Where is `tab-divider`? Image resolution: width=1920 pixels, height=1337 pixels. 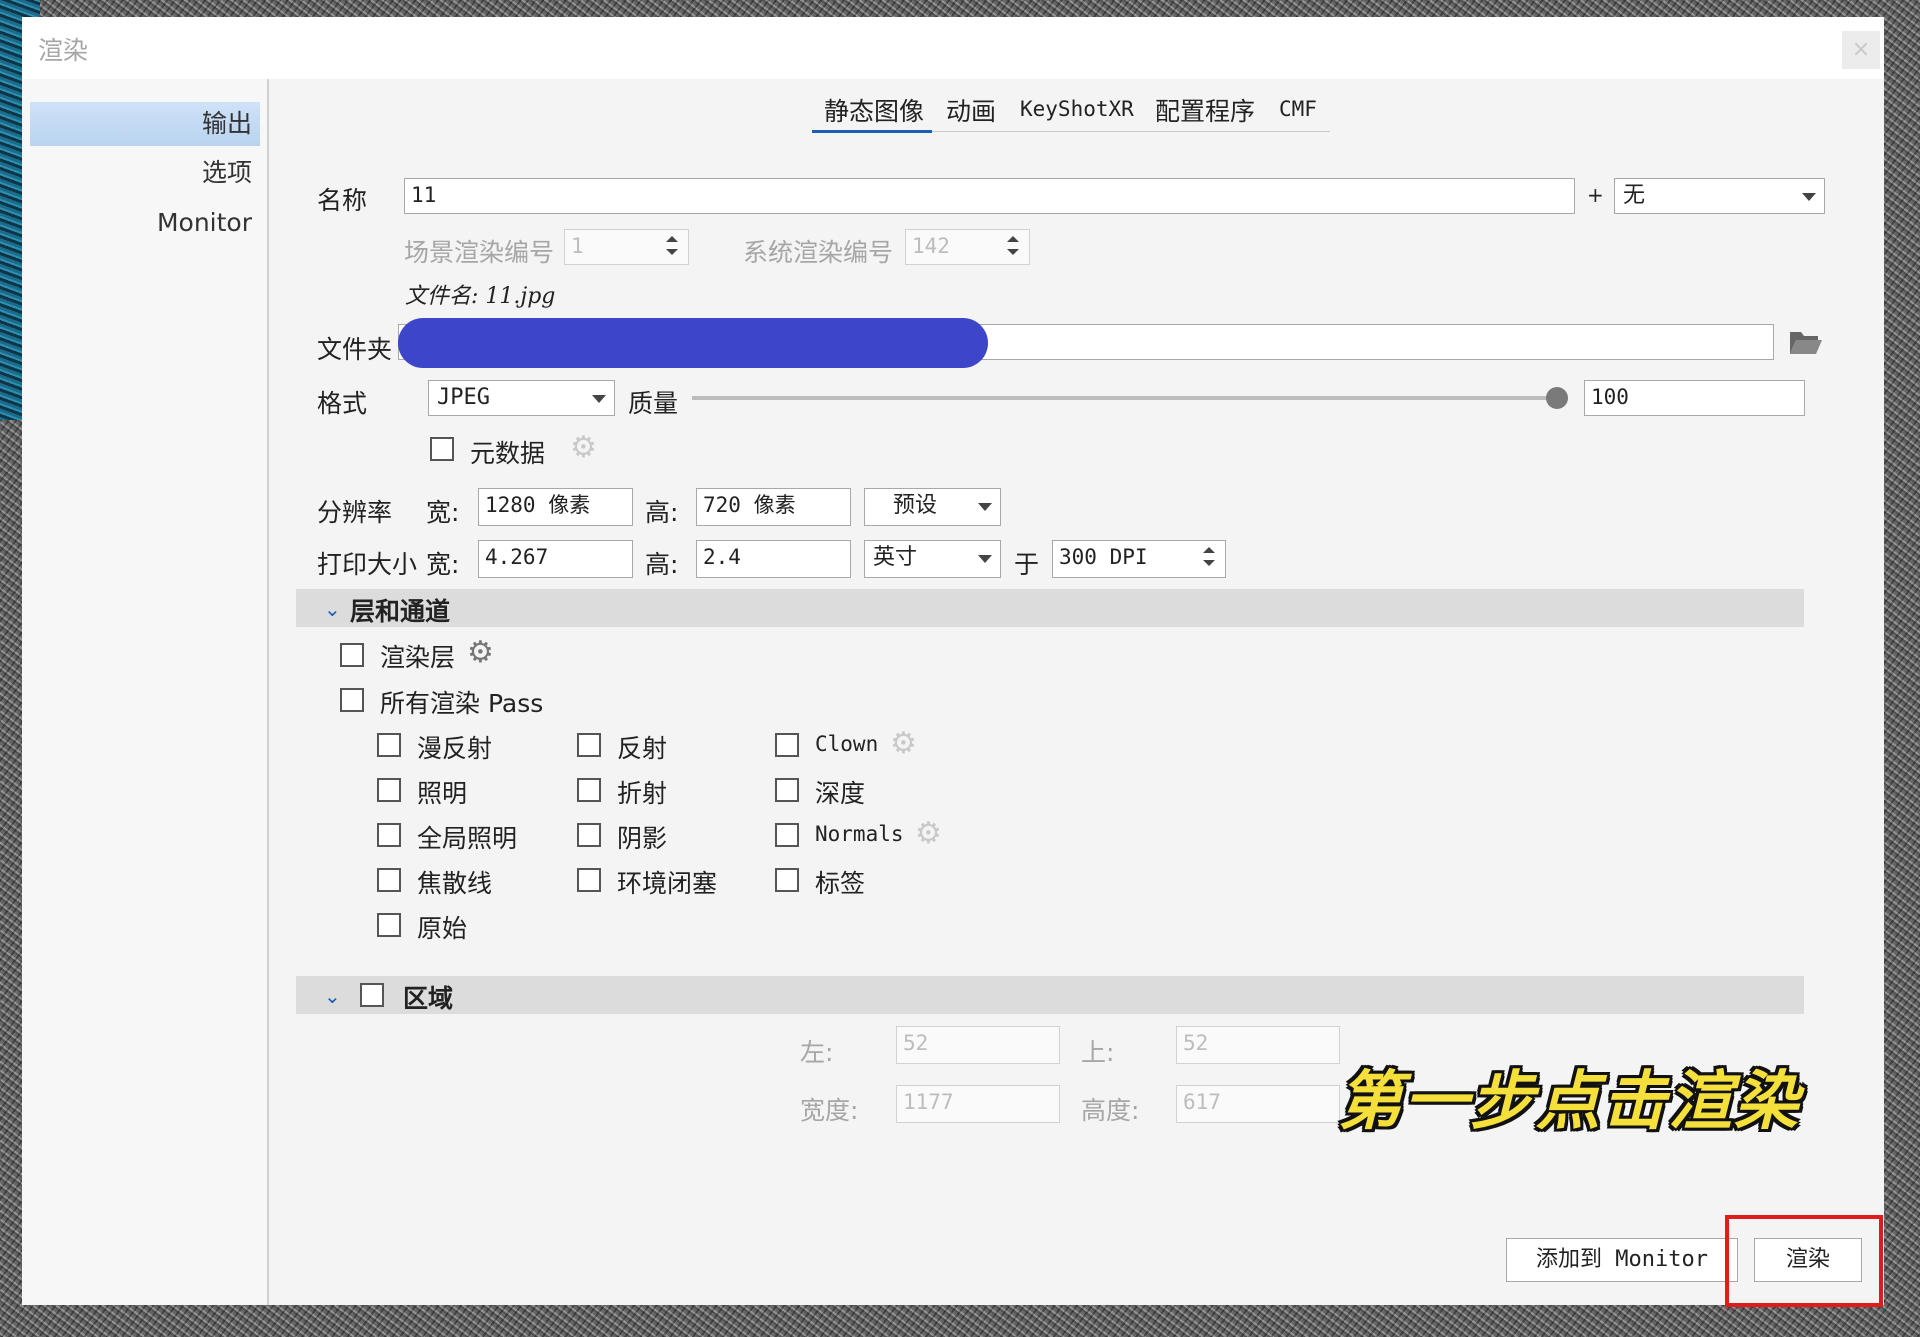 tab-divider is located at coordinates (1131, 131).